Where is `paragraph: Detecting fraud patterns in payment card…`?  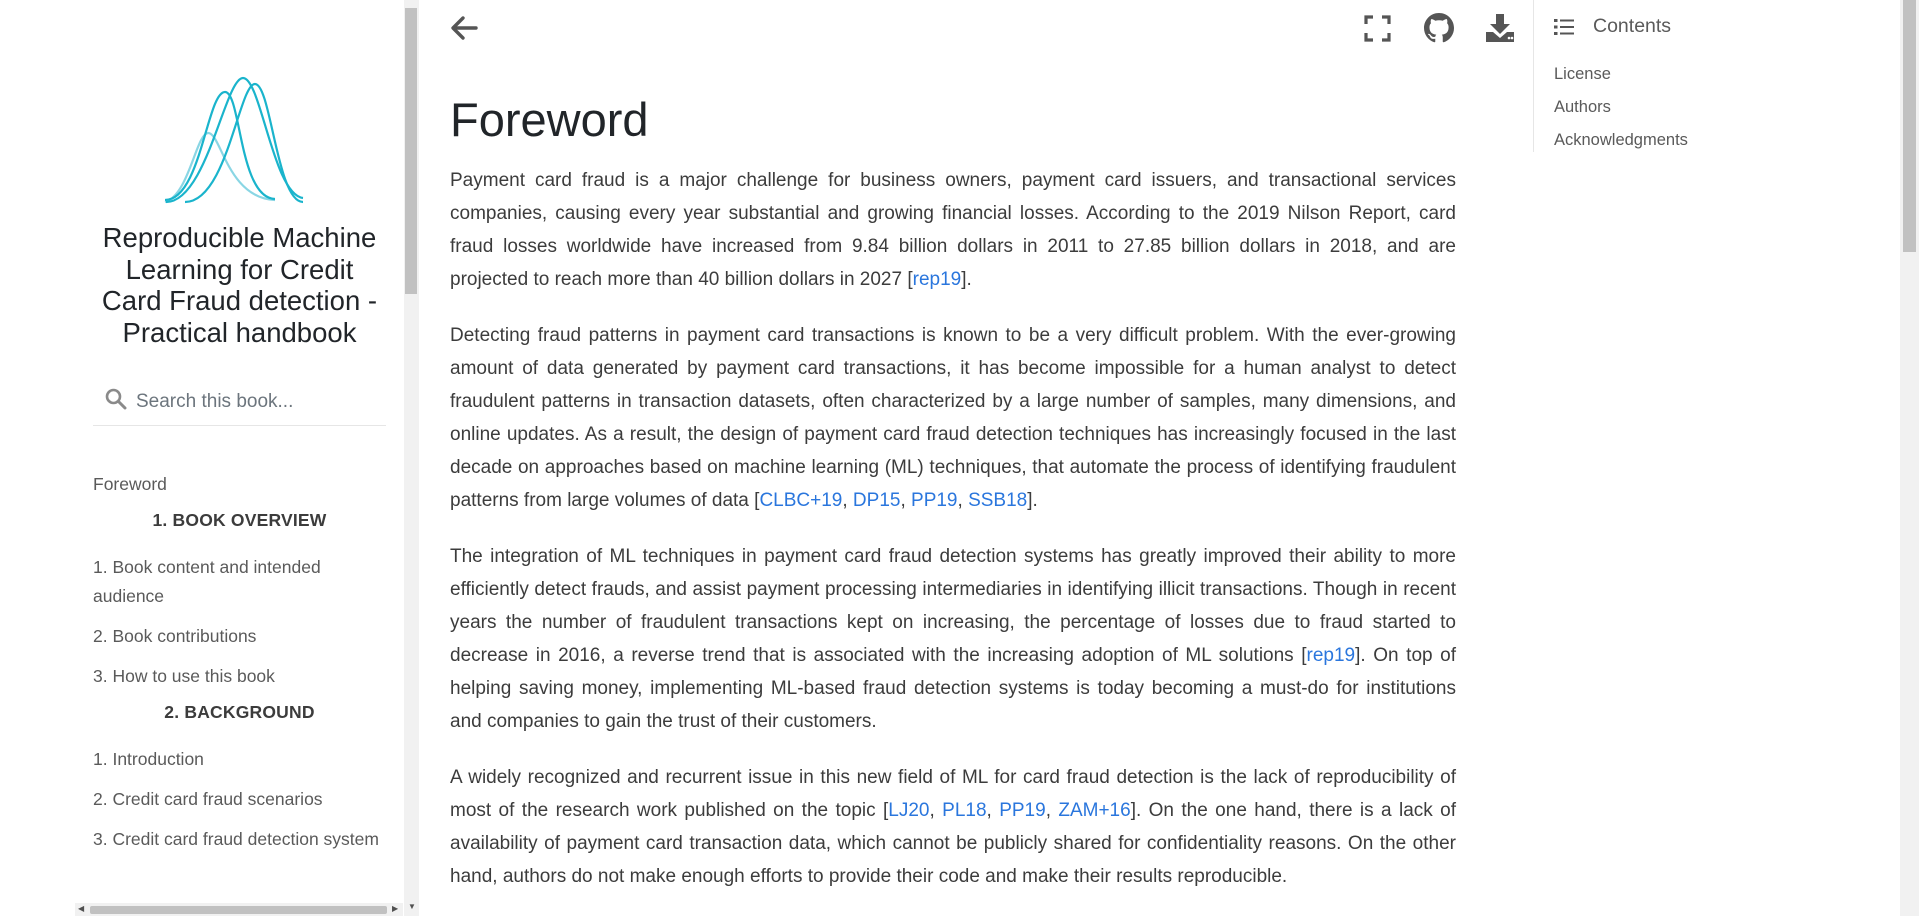 paragraph: Detecting fraud patterns in payment card… is located at coordinates (953, 418).